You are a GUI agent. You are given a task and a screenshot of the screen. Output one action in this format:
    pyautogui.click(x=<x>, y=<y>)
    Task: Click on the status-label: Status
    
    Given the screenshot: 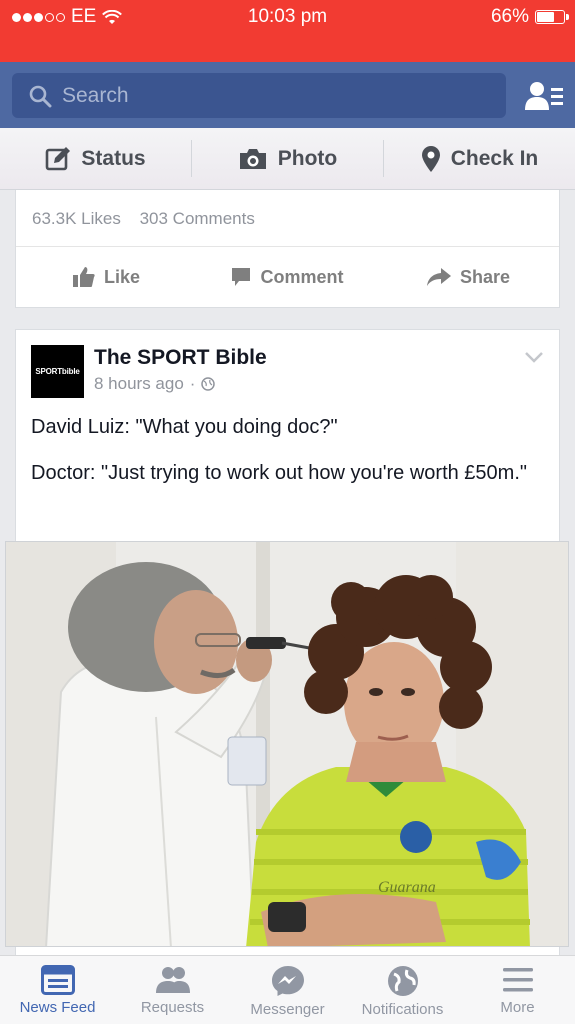 What is the action you would take?
    pyautogui.click(x=113, y=158)
    